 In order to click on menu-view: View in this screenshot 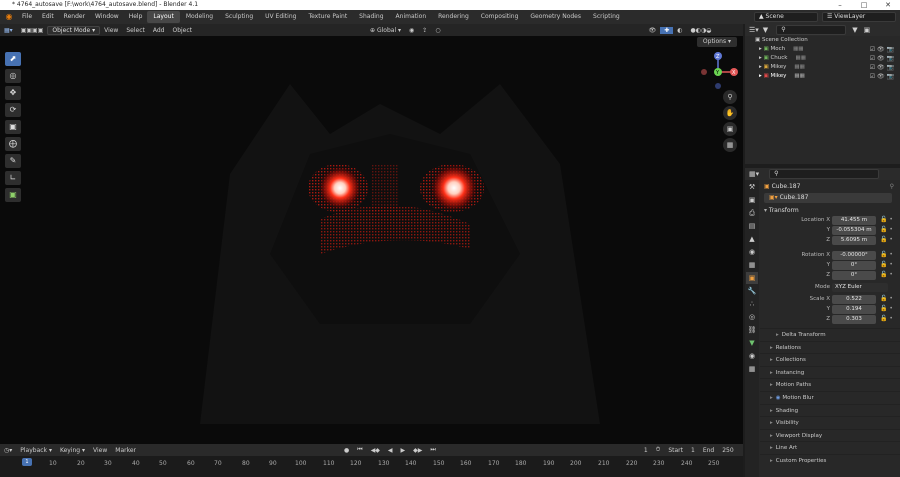, I will do `click(111, 30)`.